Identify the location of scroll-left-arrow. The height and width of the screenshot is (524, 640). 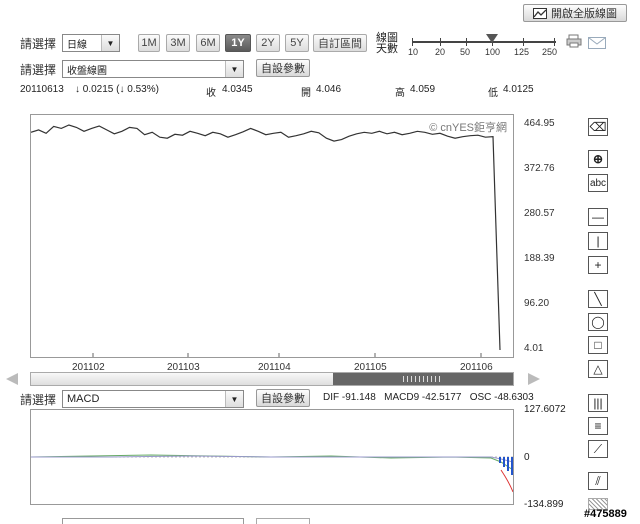
(12, 379).